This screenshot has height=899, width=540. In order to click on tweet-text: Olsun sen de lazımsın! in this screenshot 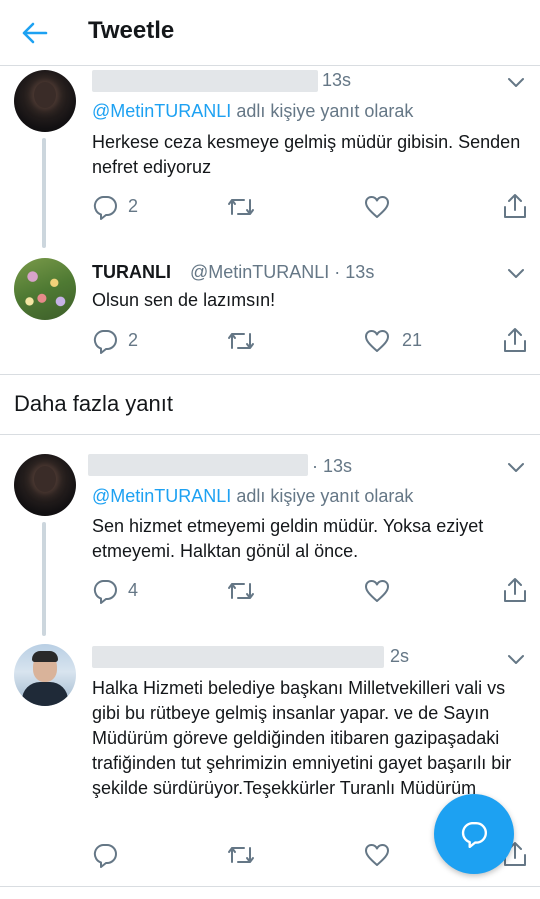, I will do `click(184, 300)`.